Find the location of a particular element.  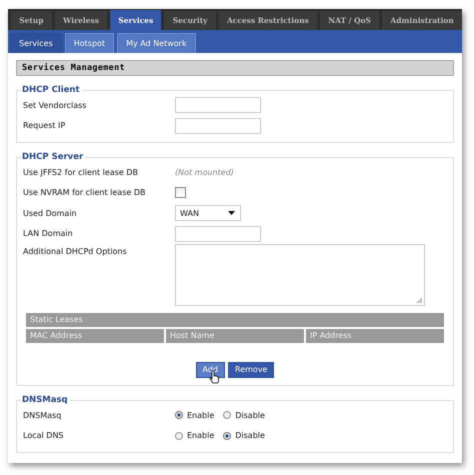

field-label: Use NVRAM for client lease DB is located at coordinates (84, 193).